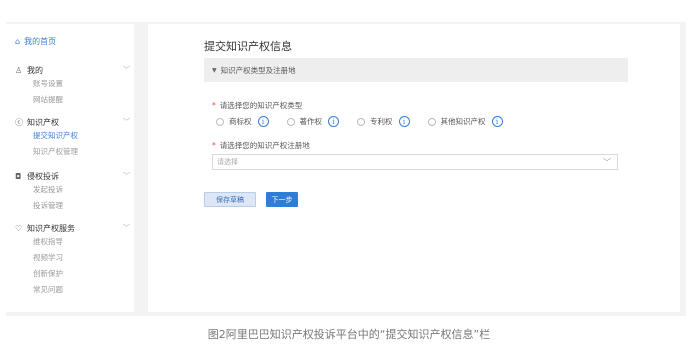 Image resolution: width=698 pixels, height=360 pixels. I want to click on sidebar-group-label: 知识产权, so click(43, 122).